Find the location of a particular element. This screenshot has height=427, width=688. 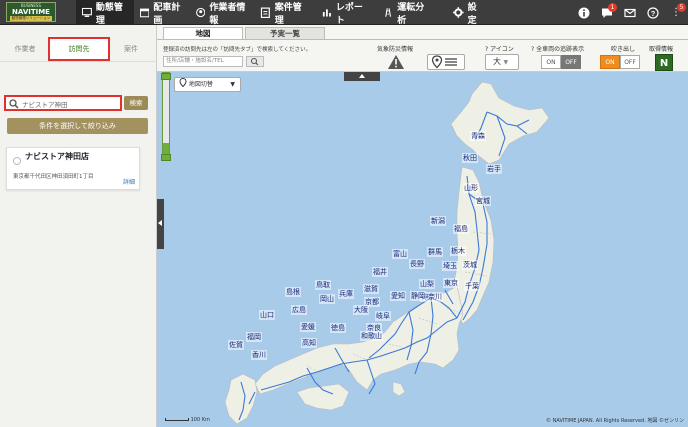

track-all-label: ? 全車両の追跡表示 is located at coordinates (558, 49).